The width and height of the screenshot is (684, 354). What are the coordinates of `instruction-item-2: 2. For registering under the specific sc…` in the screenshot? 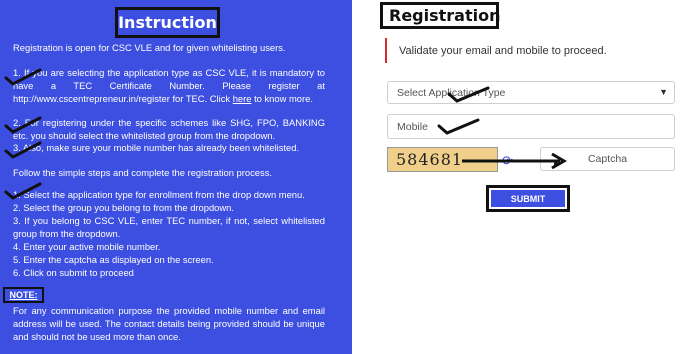 It's located at (169, 129).